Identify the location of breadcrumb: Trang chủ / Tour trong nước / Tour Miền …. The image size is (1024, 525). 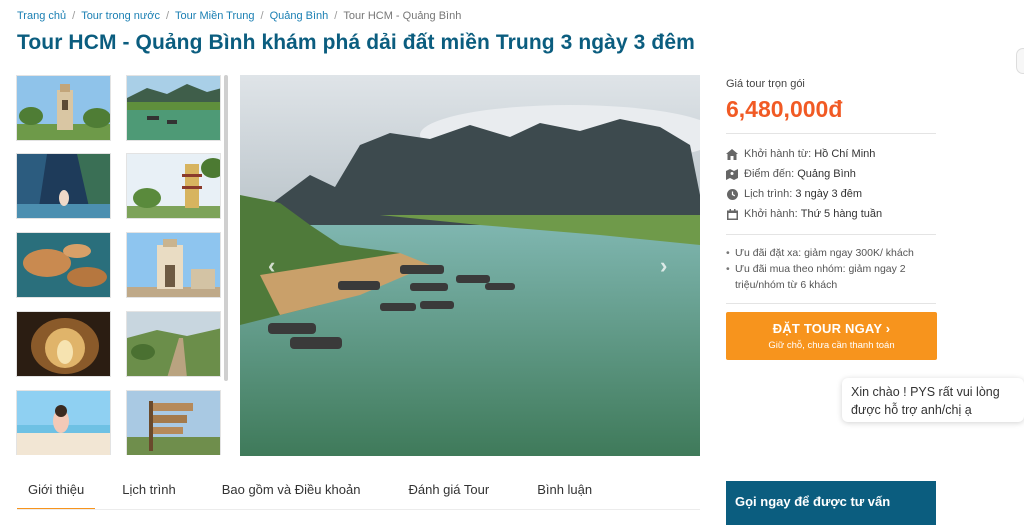
(239, 16).